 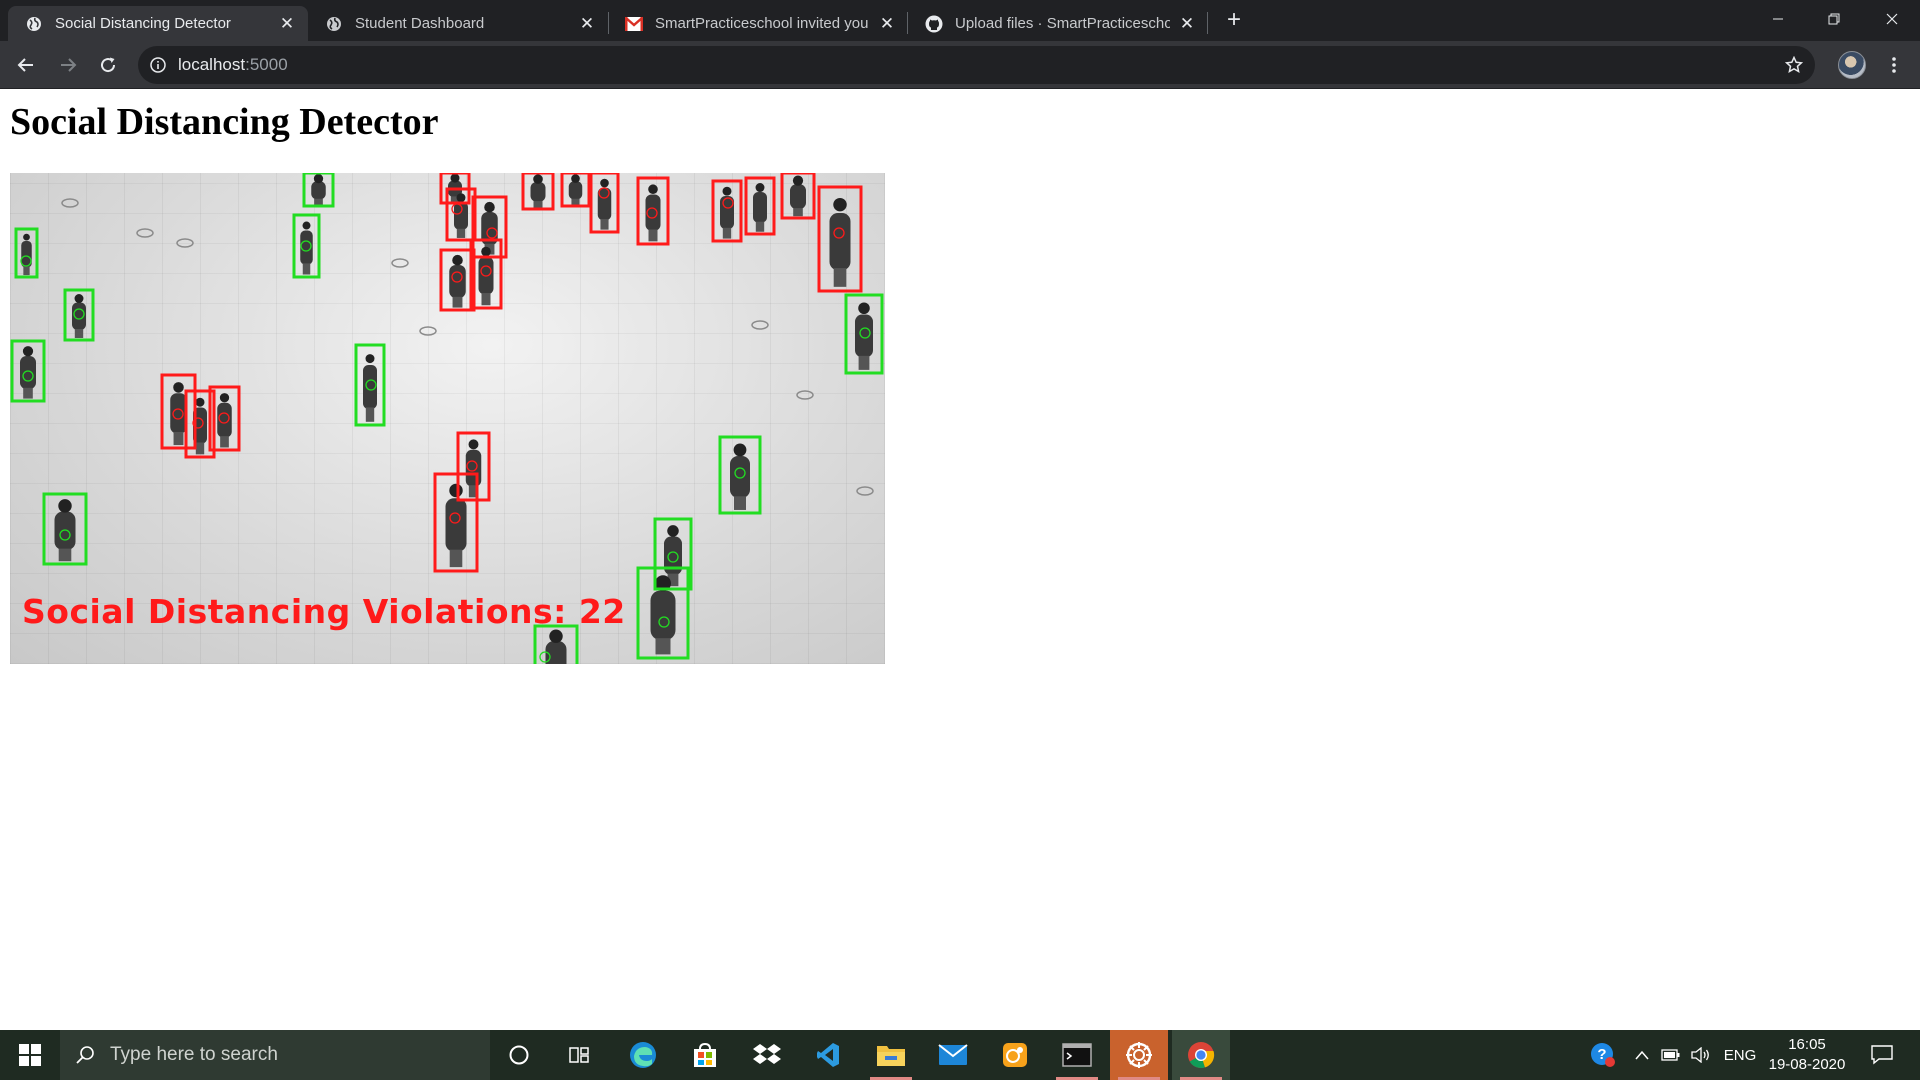 I want to click on system-clock: 16:05 19-08-2020, so click(x=1807, y=1055).